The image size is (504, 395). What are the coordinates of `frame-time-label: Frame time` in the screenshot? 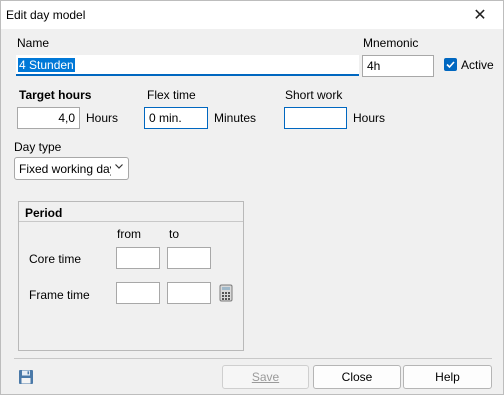 It's located at (59, 295).